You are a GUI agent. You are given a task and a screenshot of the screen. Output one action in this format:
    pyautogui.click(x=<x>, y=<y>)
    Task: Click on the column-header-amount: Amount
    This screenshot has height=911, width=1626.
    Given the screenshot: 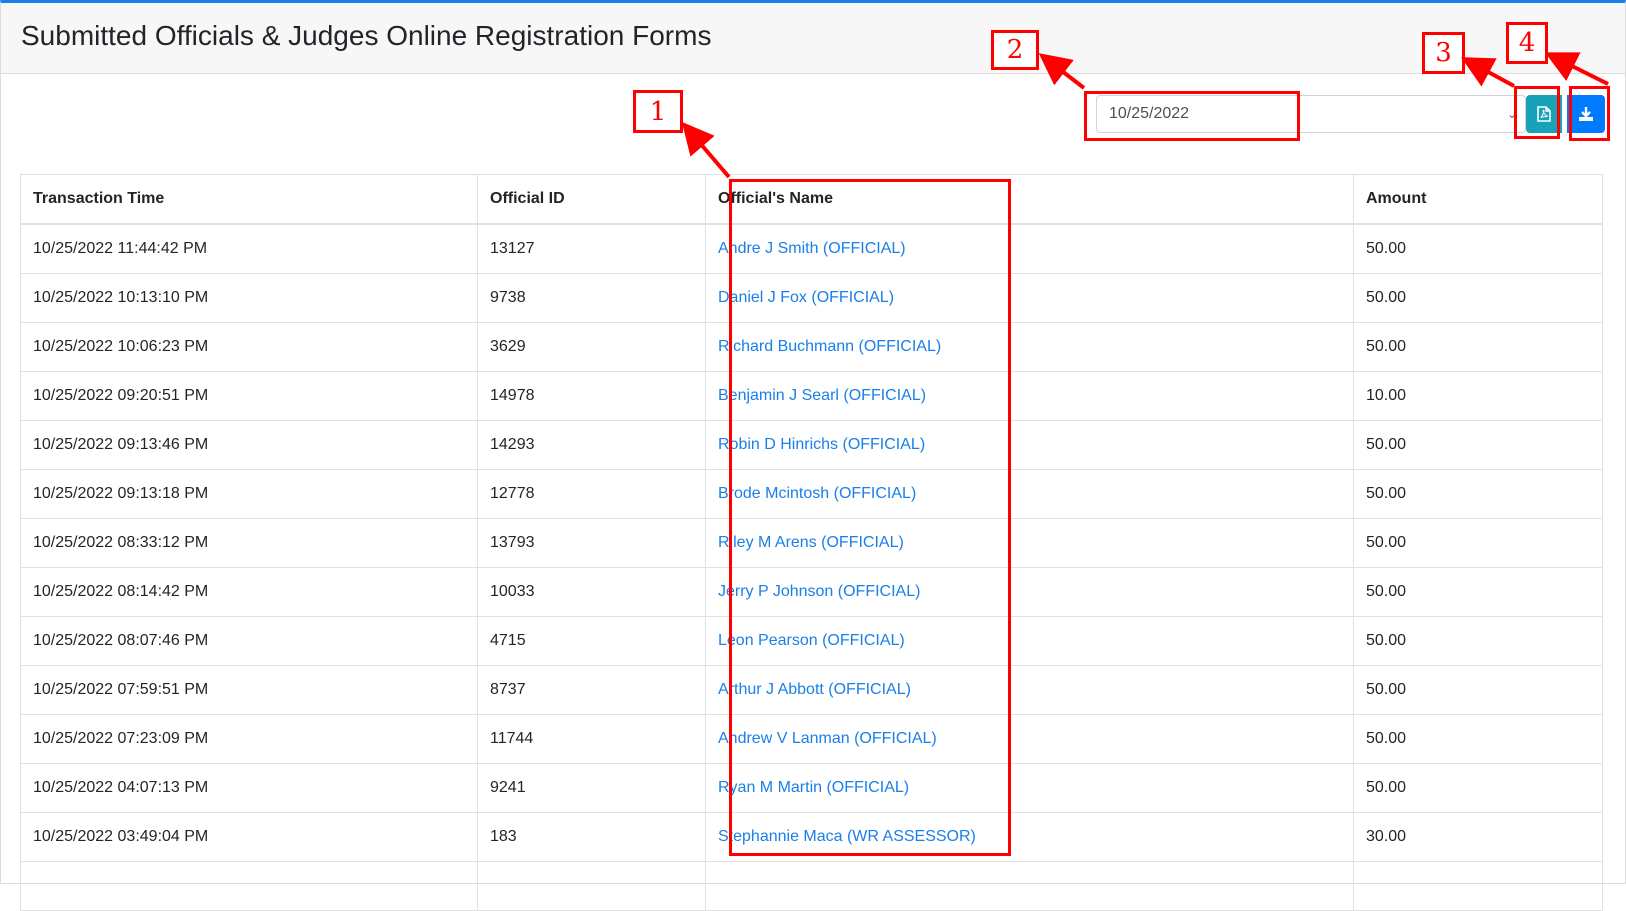 What is the action you would take?
    pyautogui.click(x=1478, y=199)
    